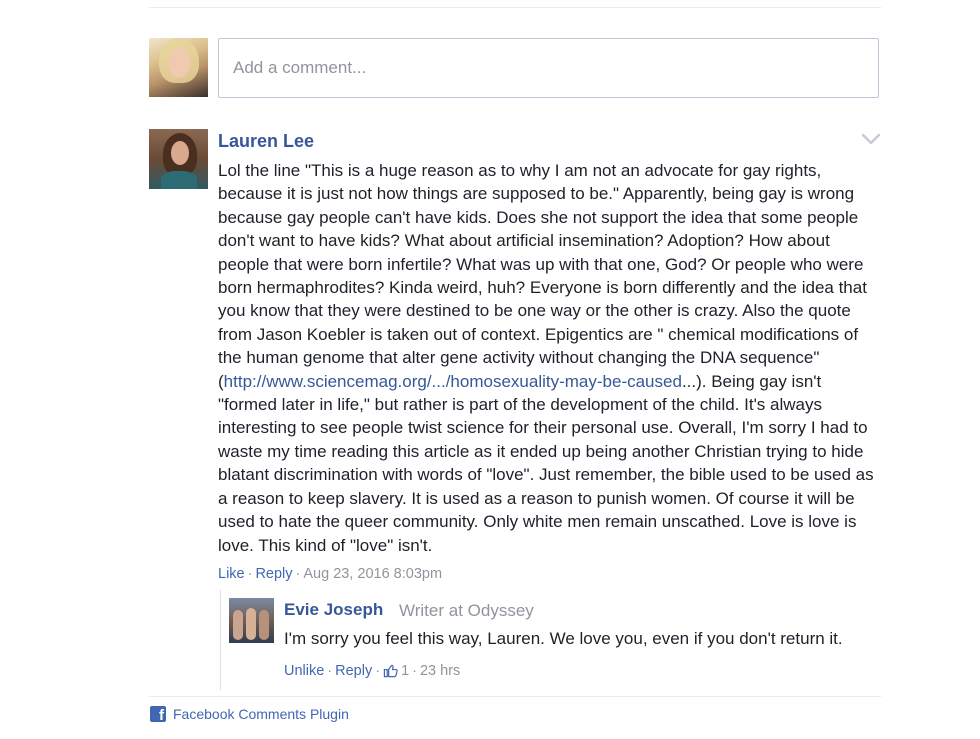  Describe the element at coordinates (261, 714) in the screenshot. I see `plugin-label: Facebook Comments Plugin` at that location.